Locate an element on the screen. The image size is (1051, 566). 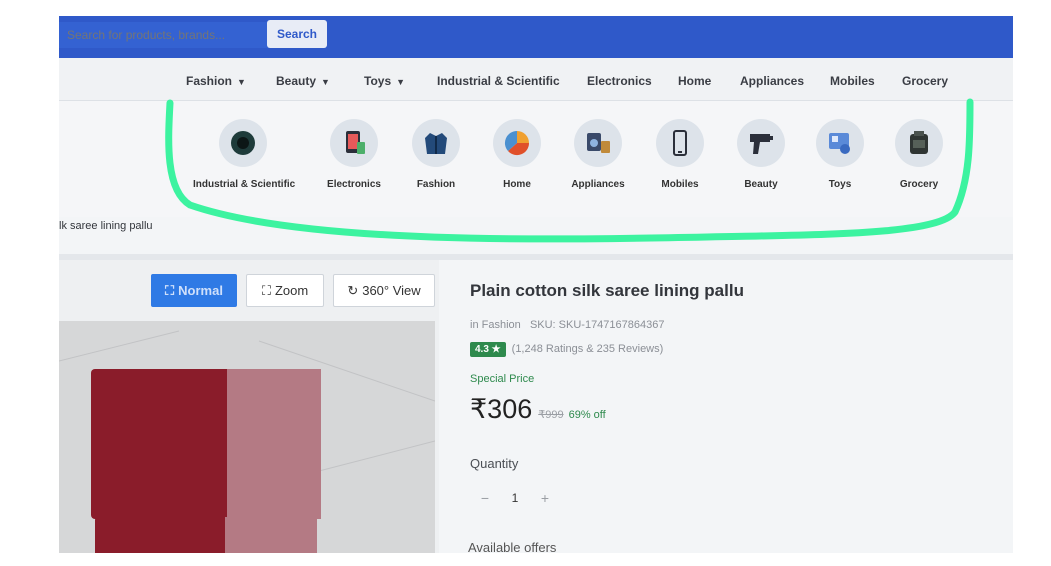
view-360-label: 360° View is located at coordinates (391, 290).